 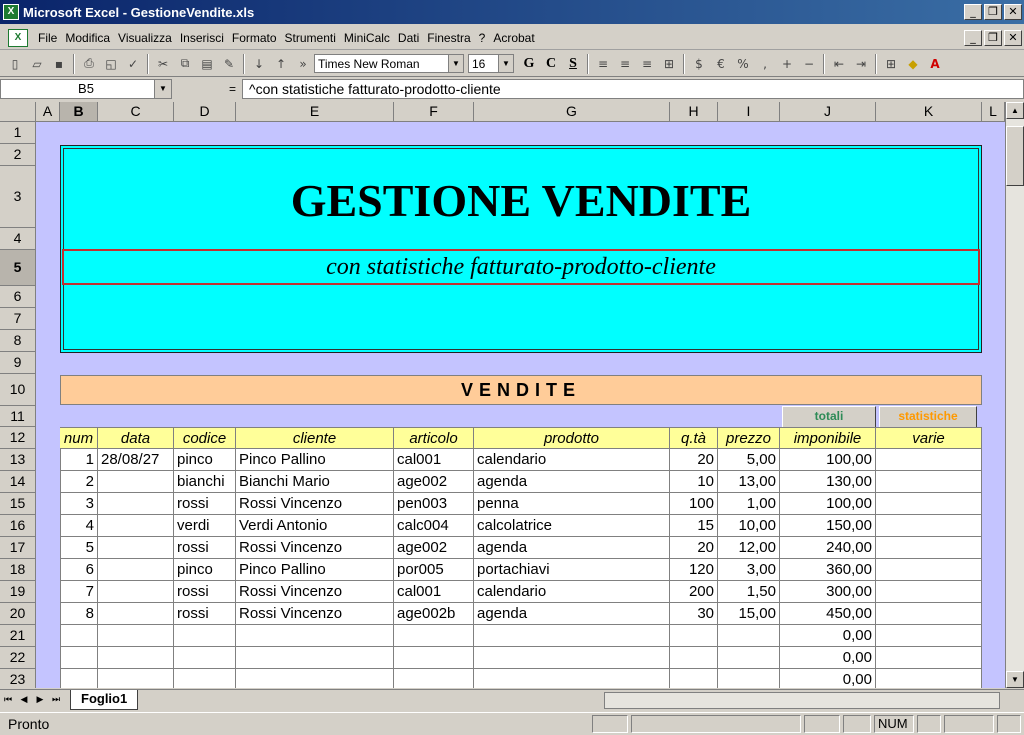 I want to click on cell-qta, so click(x=694, y=636).